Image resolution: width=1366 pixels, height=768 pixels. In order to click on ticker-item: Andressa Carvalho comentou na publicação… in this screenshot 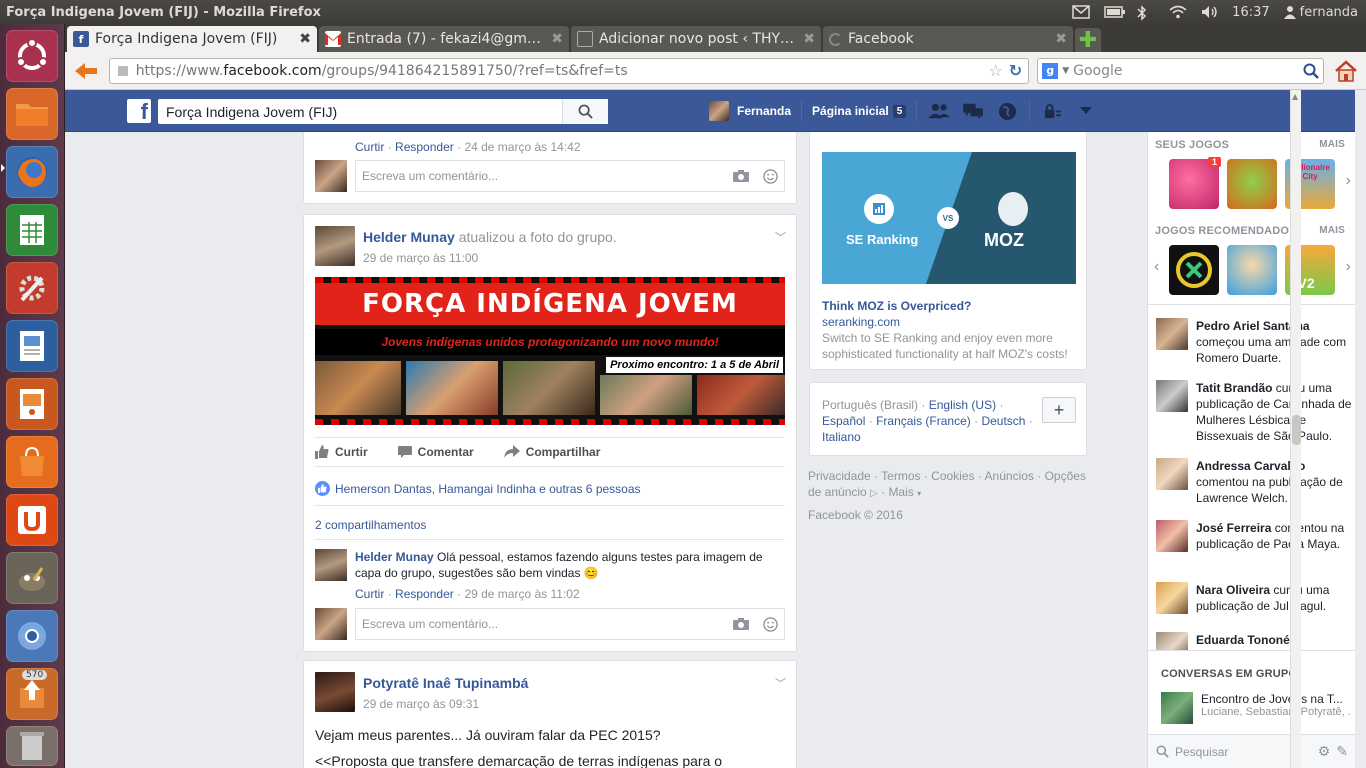, I will do `click(1254, 482)`.